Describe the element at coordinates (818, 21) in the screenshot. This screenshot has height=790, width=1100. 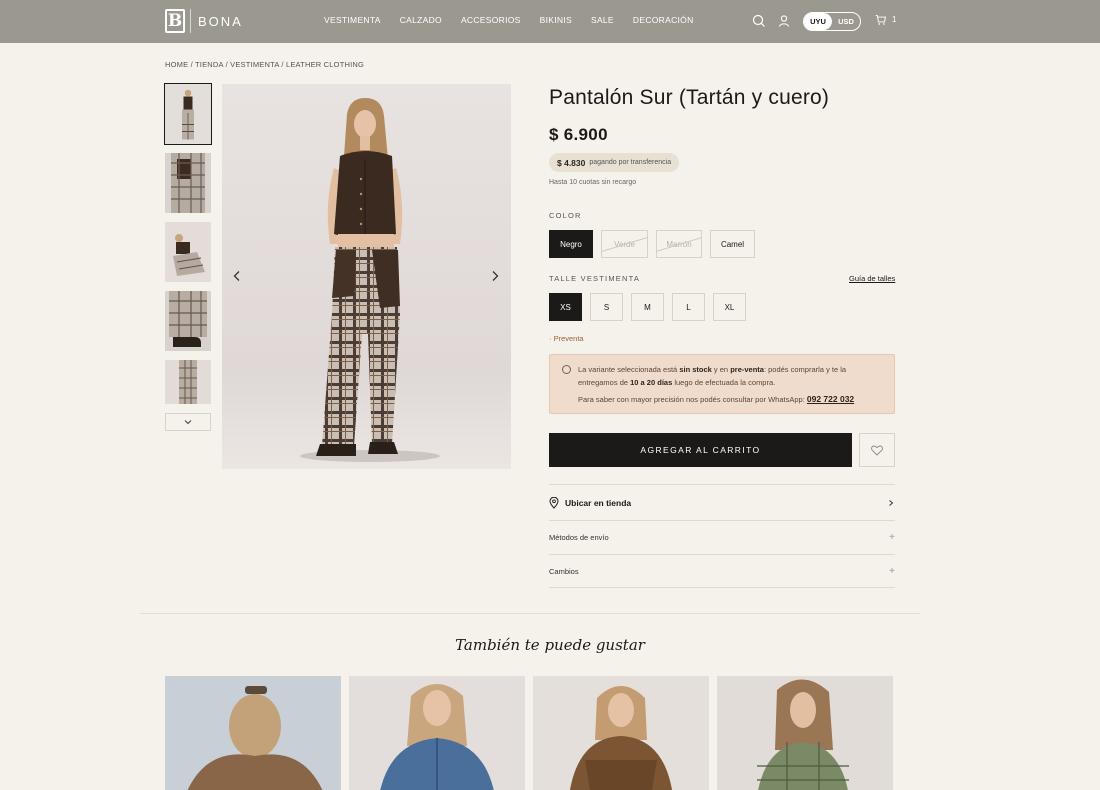
I see `currency-uyu: UYU` at that location.